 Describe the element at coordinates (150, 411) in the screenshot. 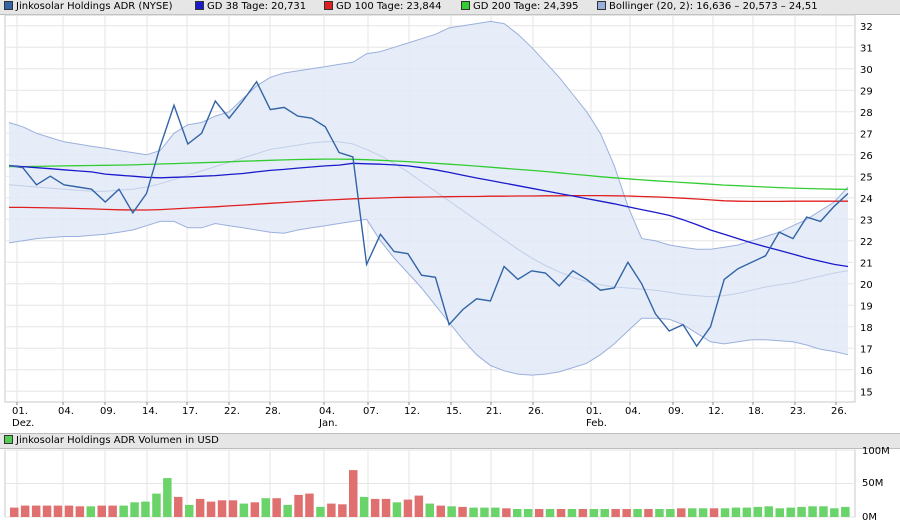

I see `x-tick-label: 14.` at that location.